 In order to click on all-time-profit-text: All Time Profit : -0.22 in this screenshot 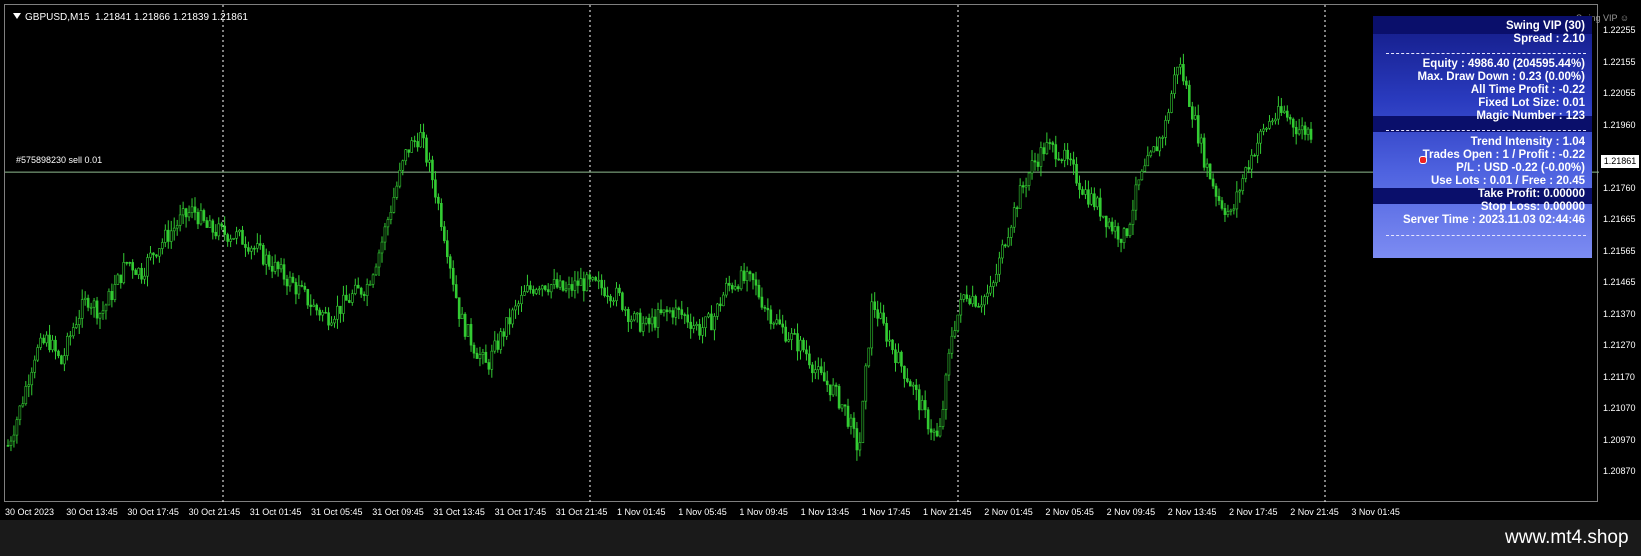, I will do `click(1527, 90)`.